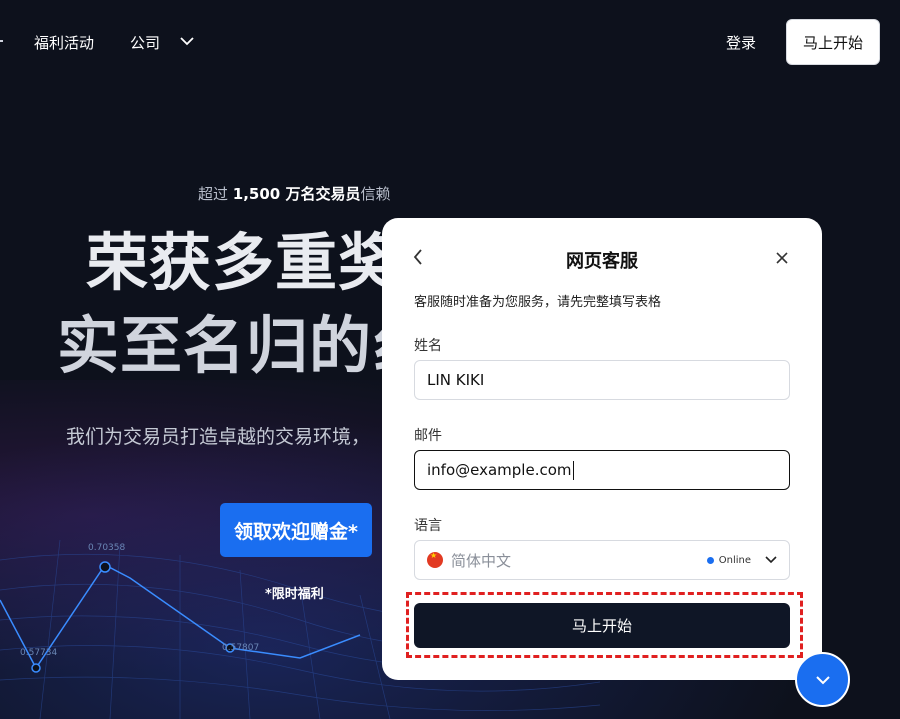  I want to click on hero-subtitle: 我们为交易员打造卓越的交易环境，, so click(218, 437).